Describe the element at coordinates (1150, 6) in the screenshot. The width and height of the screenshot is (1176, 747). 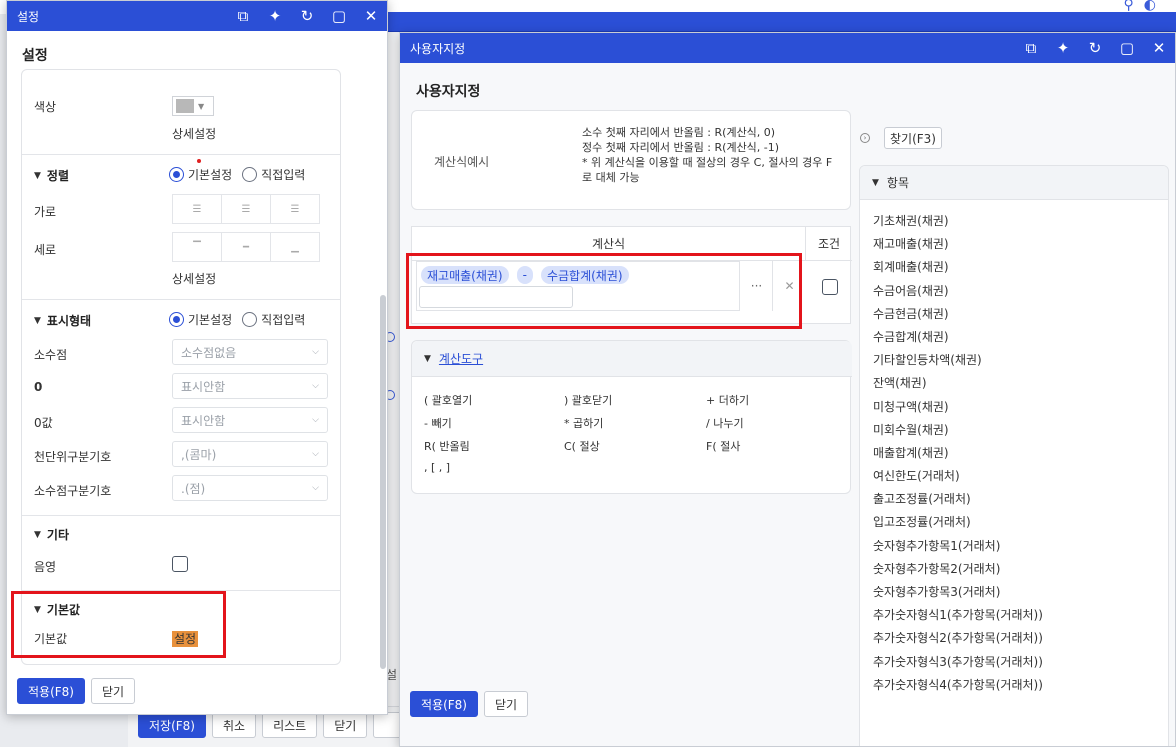
I see `help-icon: ◐` at that location.